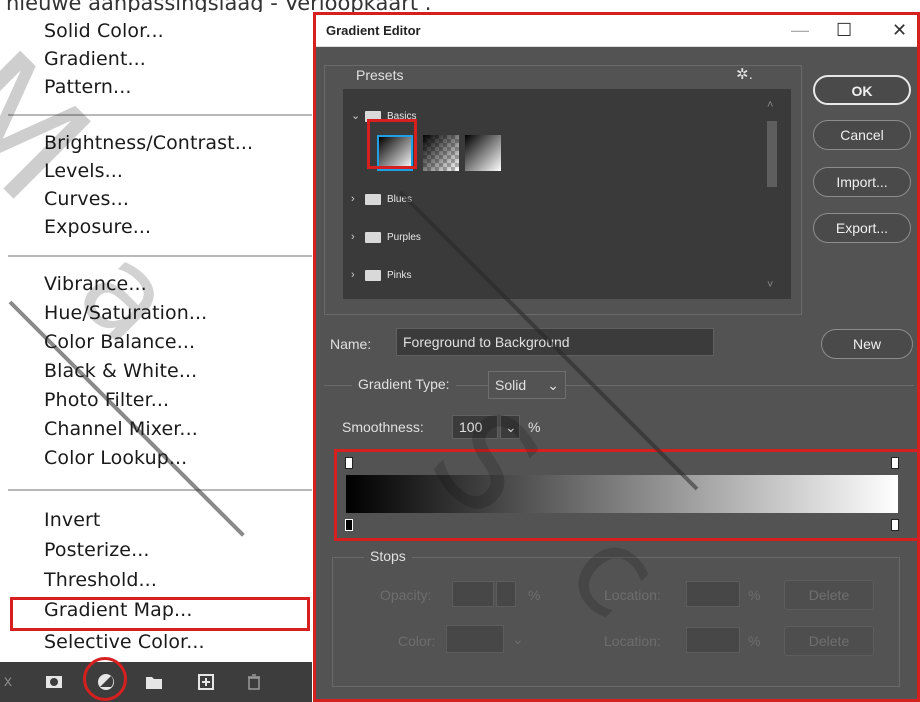 The image size is (920, 702). Describe the element at coordinates (349, 525) in the screenshot. I see `color-stop-left` at that location.